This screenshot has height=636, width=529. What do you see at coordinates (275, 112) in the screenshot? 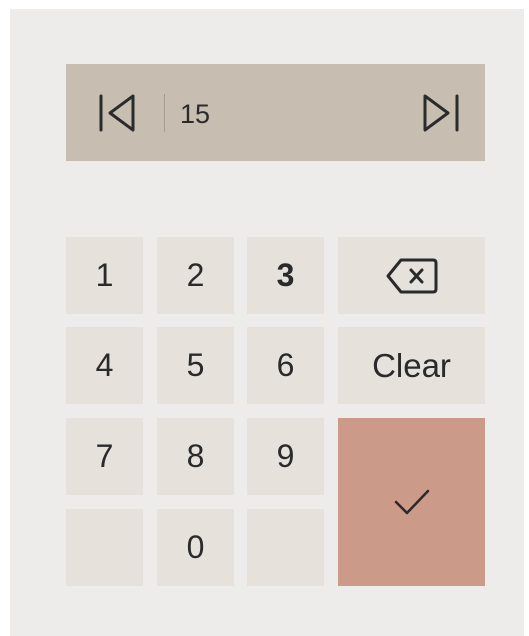
I see `value-header: 15` at bounding box center [275, 112].